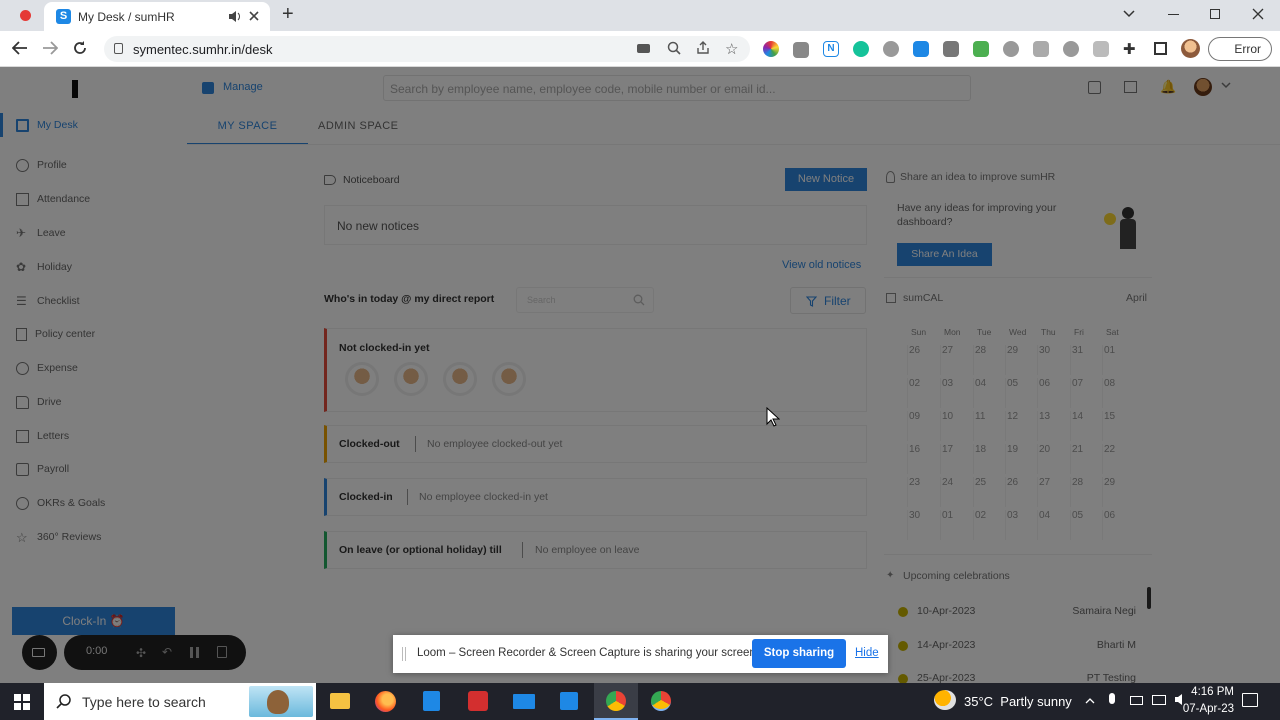 The image size is (1280, 720). Describe the element at coordinates (385, 701) in the screenshot. I see `firefox-icon` at that location.